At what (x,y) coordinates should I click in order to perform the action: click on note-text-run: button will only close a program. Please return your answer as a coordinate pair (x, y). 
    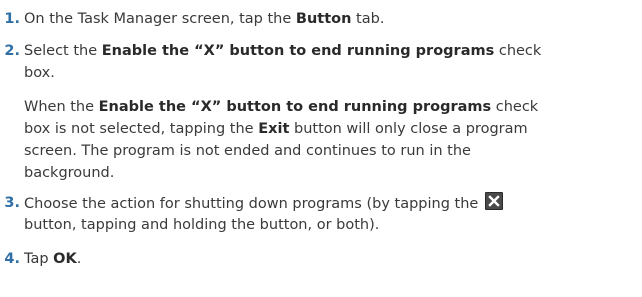
    Looking at the image, I should click on (408, 129).